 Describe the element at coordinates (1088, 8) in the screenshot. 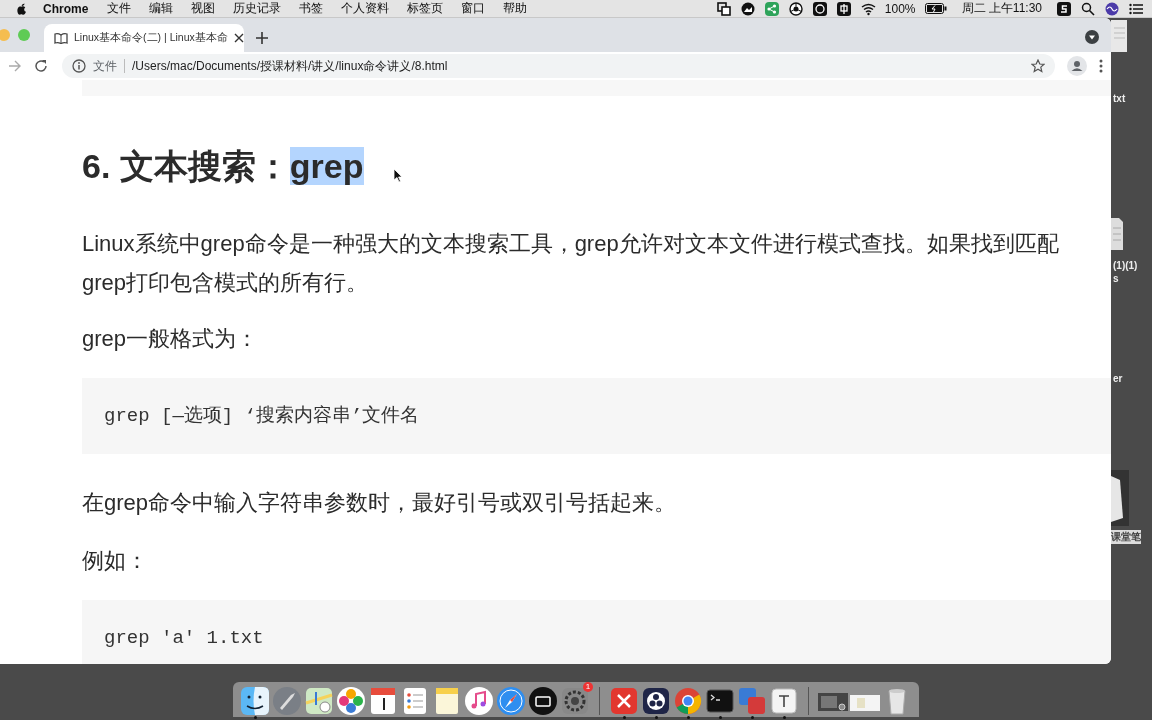

I see `search-icon` at that location.